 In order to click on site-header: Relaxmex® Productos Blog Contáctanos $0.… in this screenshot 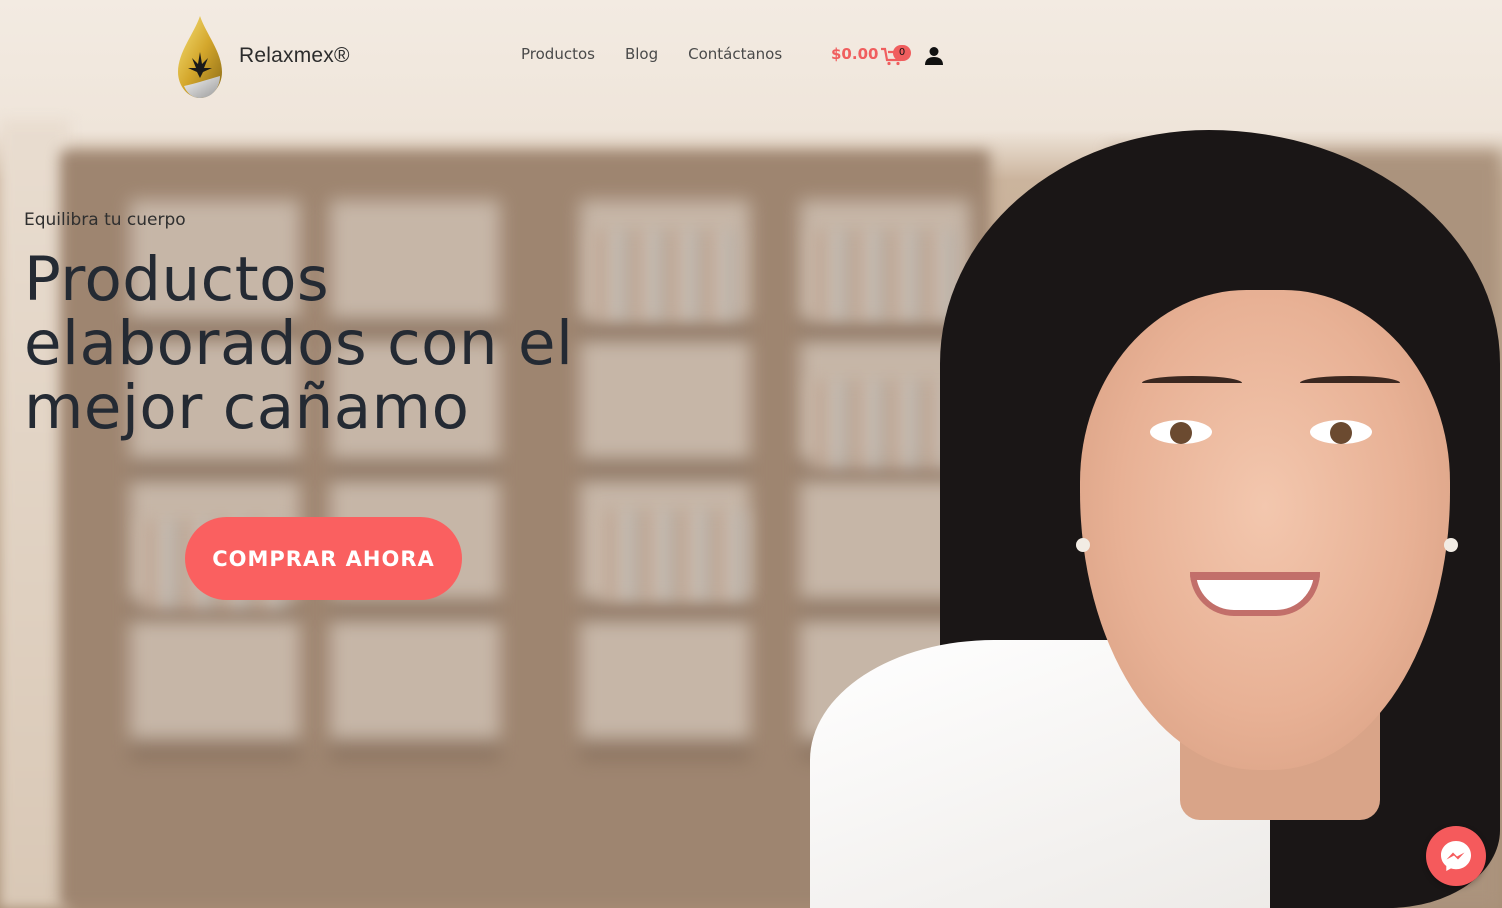, I will do `click(751, 55)`.